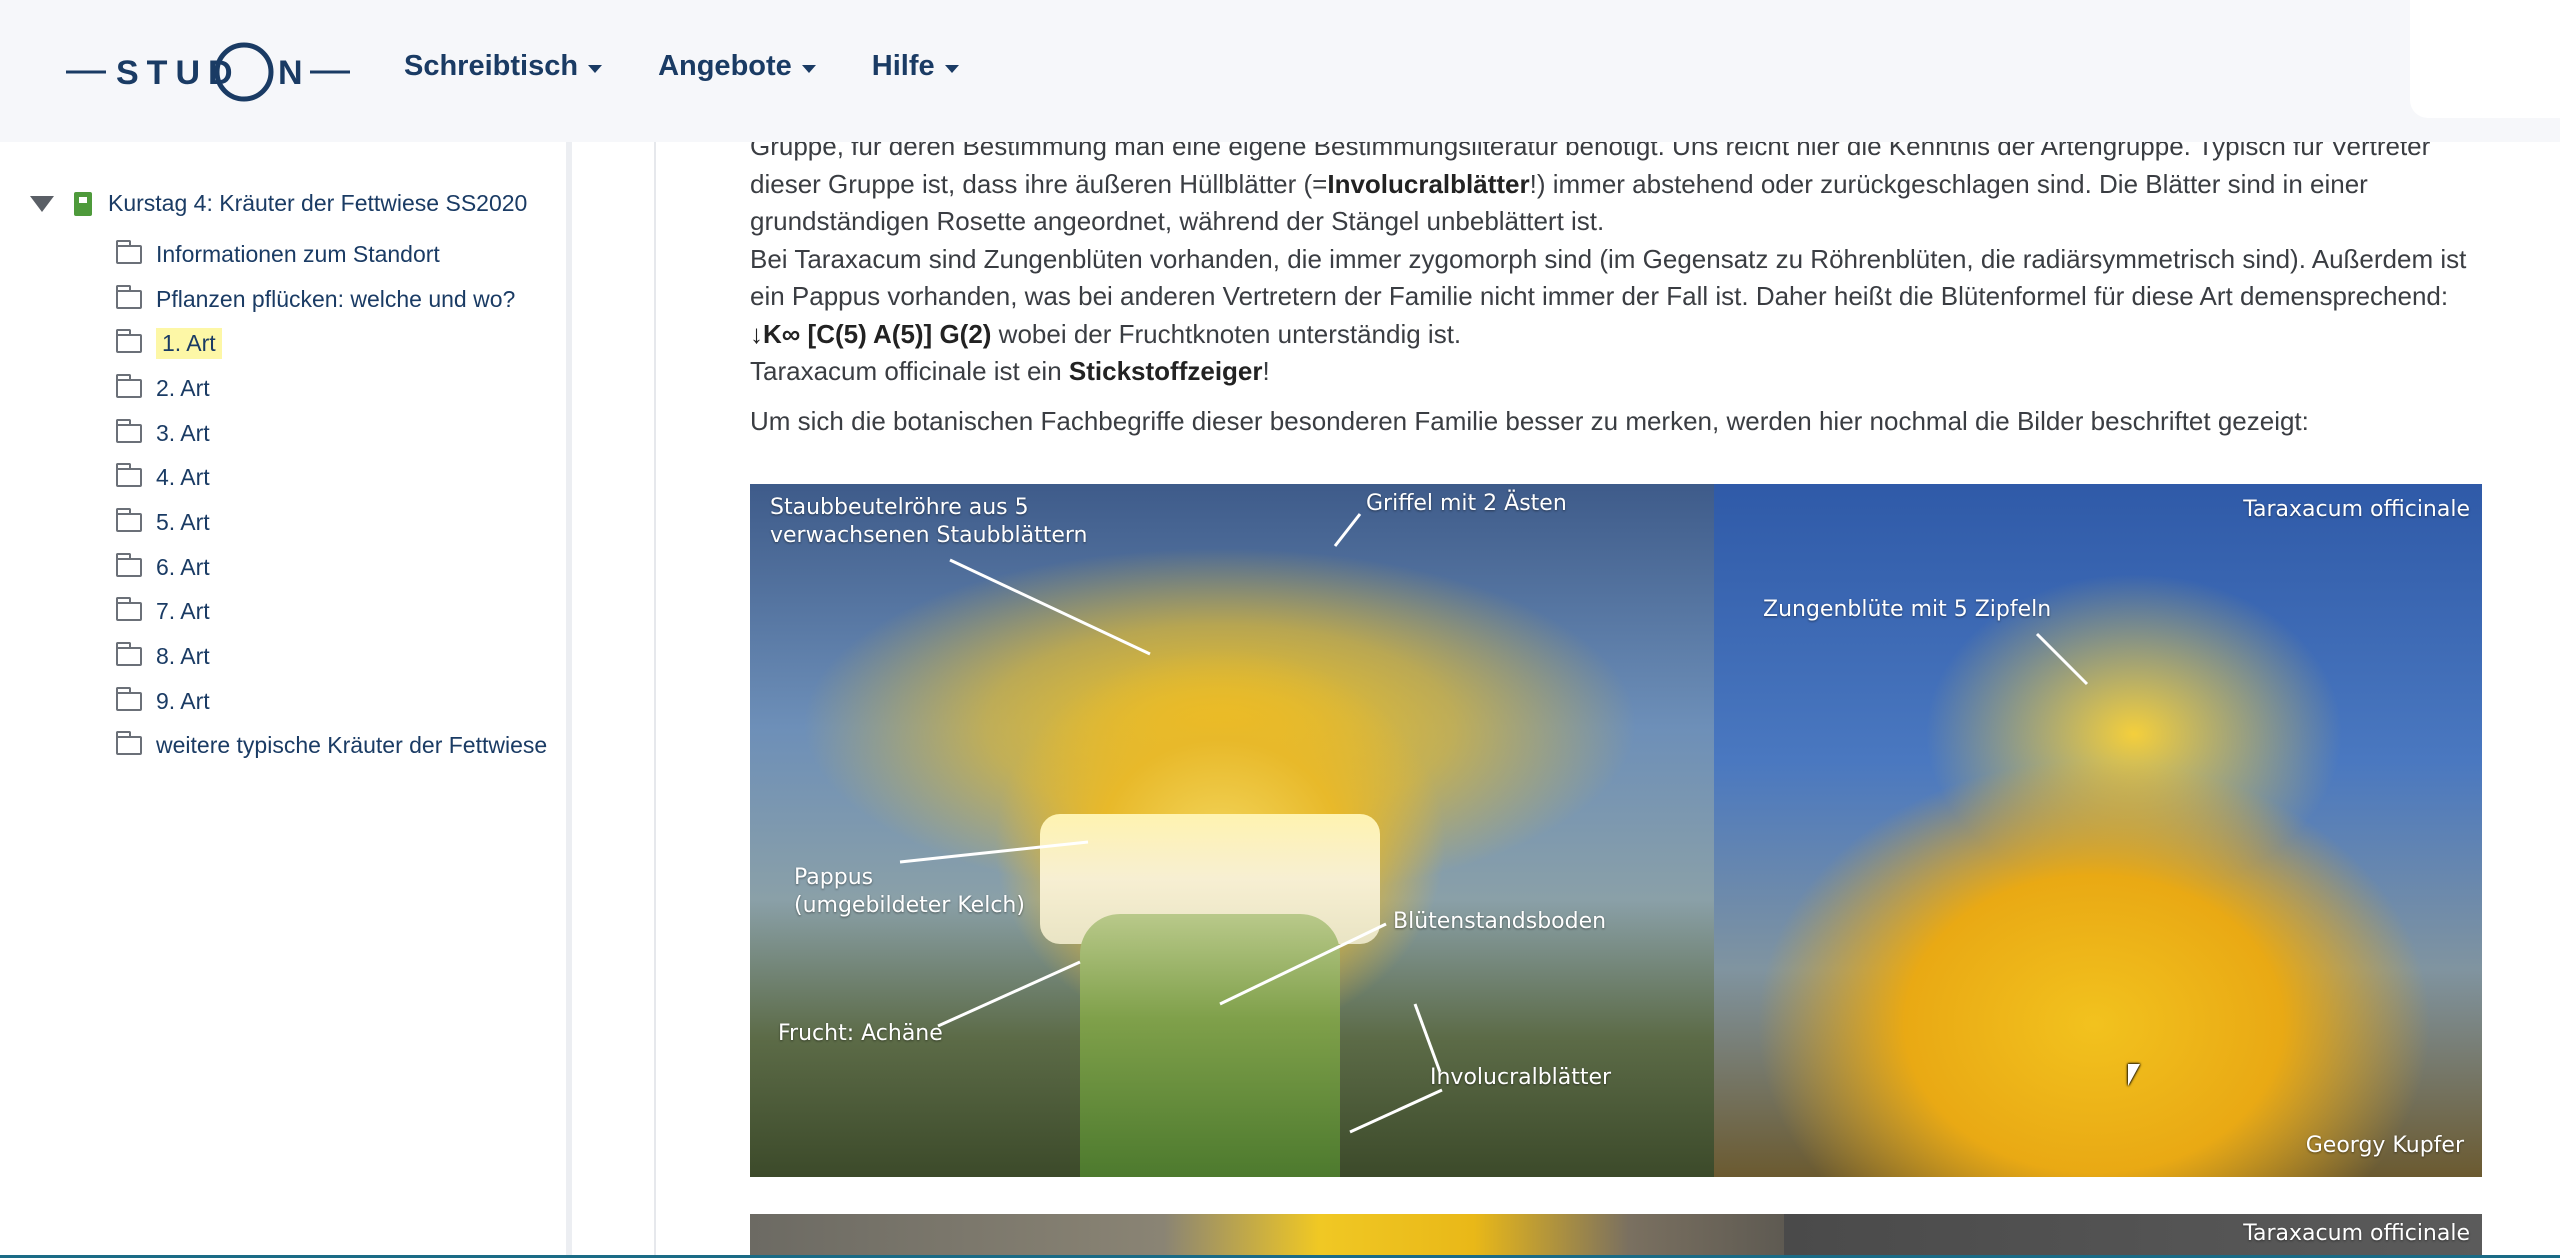 This screenshot has height=1258, width=2560. Describe the element at coordinates (83, 203) in the screenshot. I see `course-book-icon` at that location.